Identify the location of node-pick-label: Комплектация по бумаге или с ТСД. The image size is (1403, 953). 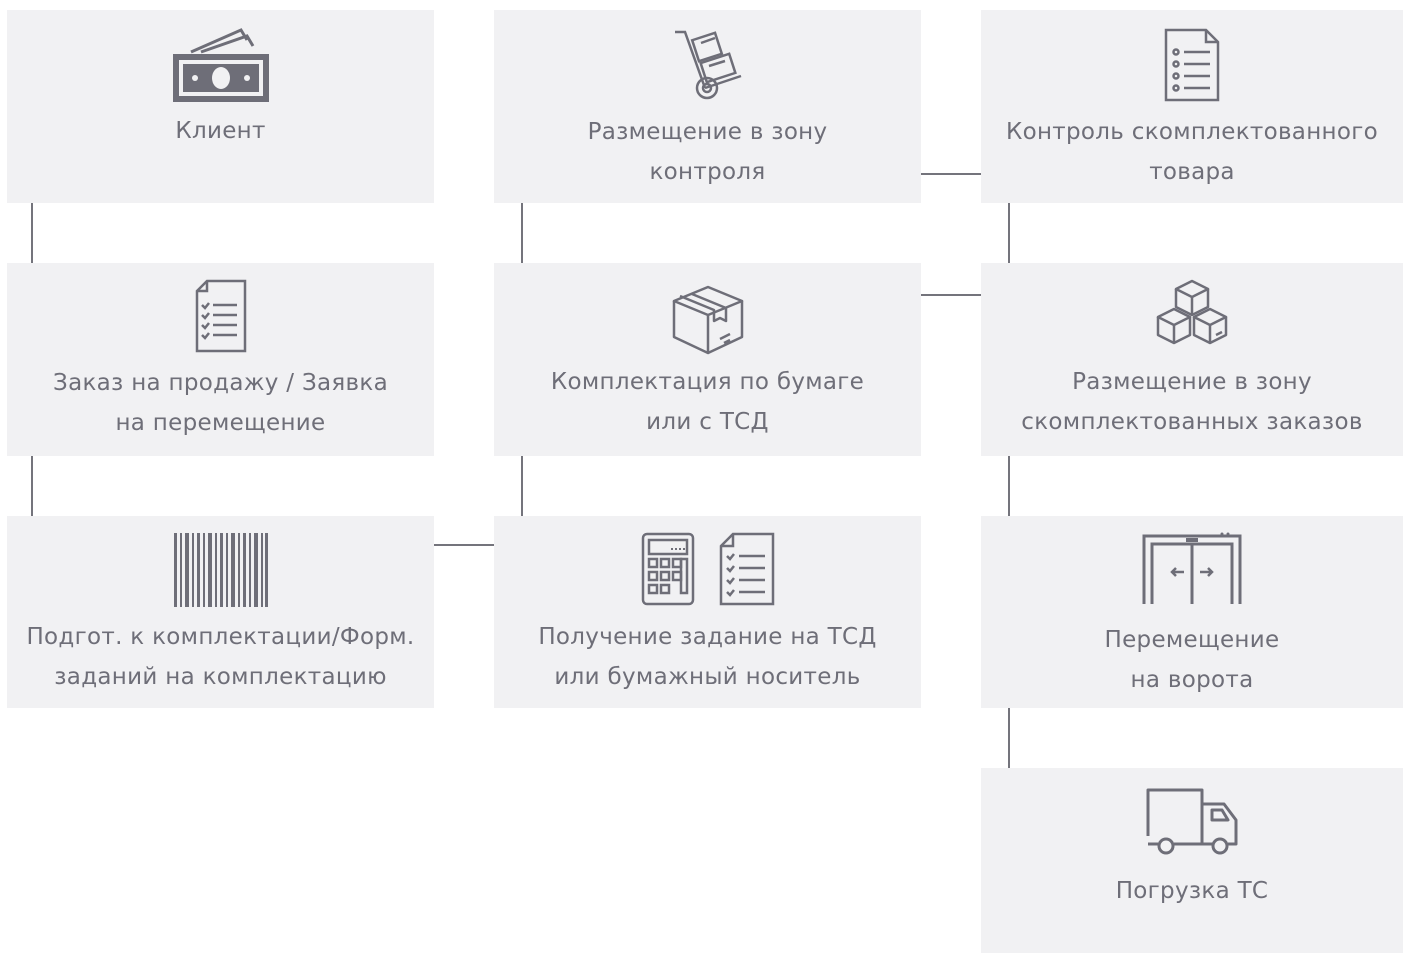
(707, 402).